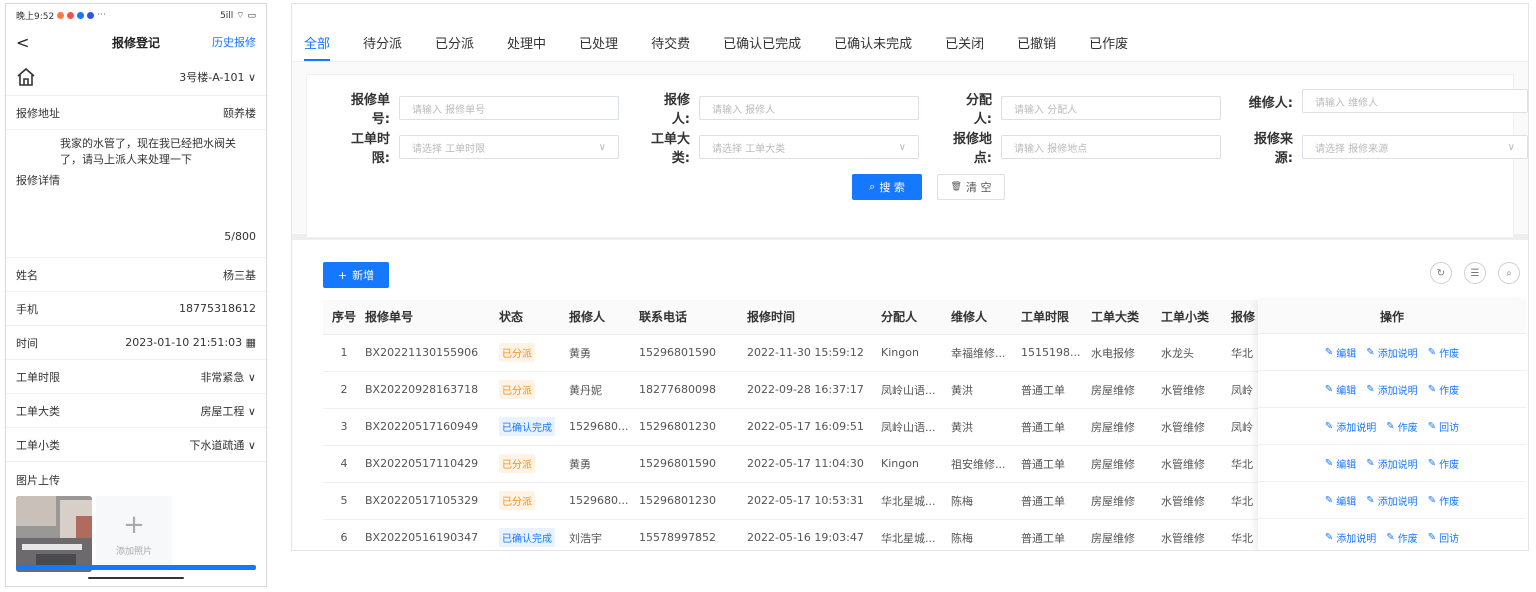 The height and width of the screenshot is (592, 1536). Describe the element at coordinates (136, 445) in the screenshot. I see `subcategory-row: 工单小类 下水道疏通 ∨` at that location.